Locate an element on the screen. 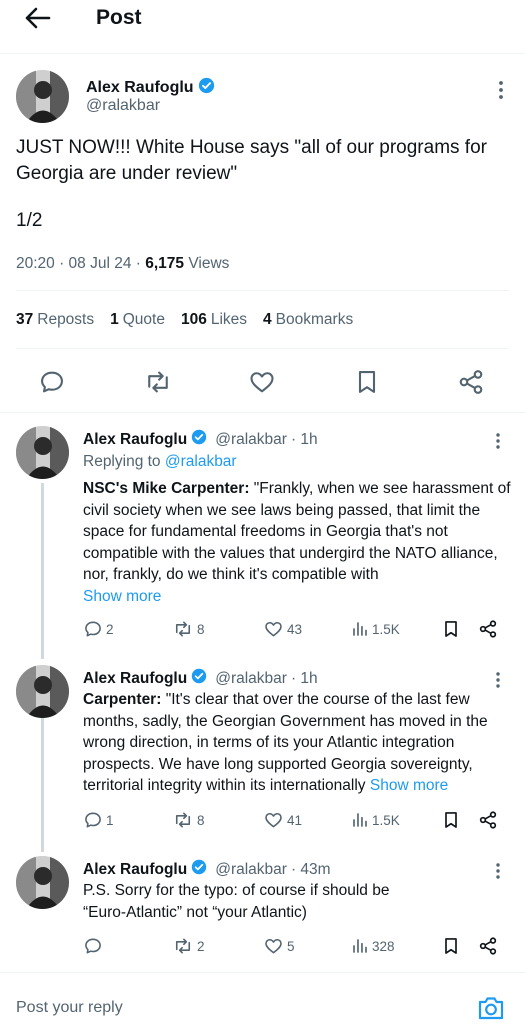 The width and height of the screenshot is (525, 1024). views-button: 328 is located at coordinates (373, 946).